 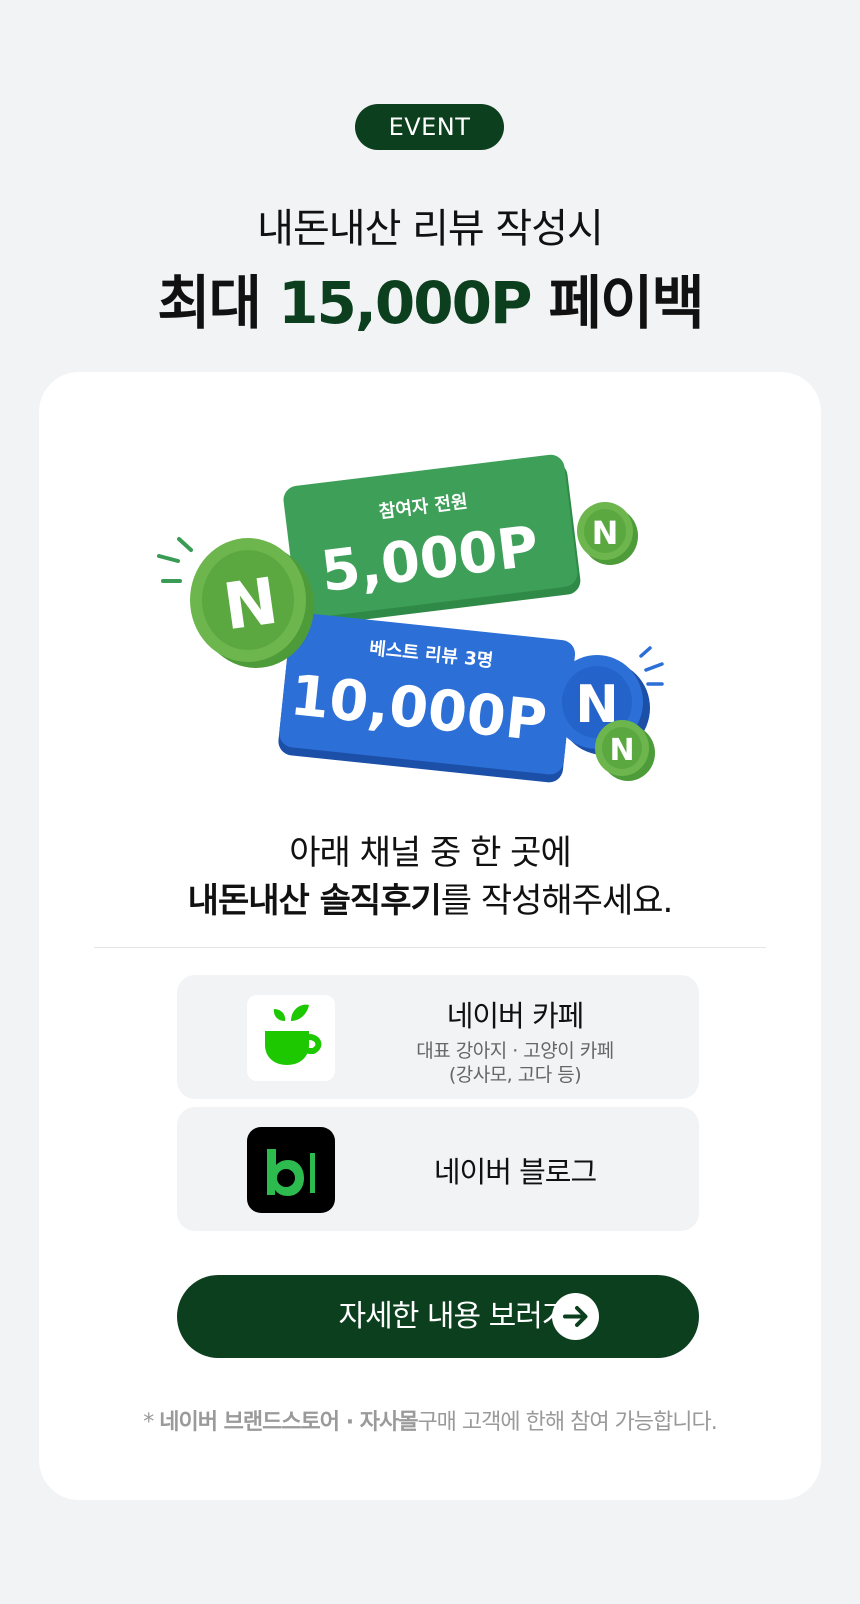 I want to click on view-details-button: 자세한 내용 보러가기, so click(x=438, y=1316).